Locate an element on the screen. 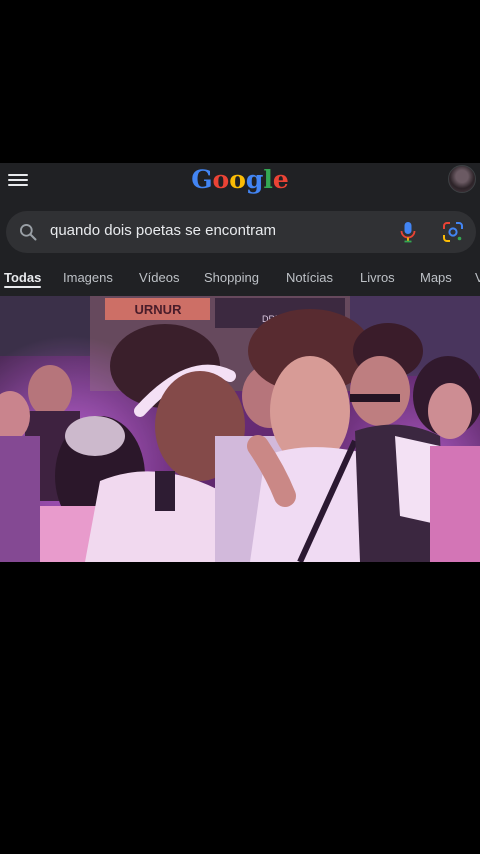 This screenshot has width=480, height=854. search-input: quando dois poetas se encontram is located at coordinates (163, 230).